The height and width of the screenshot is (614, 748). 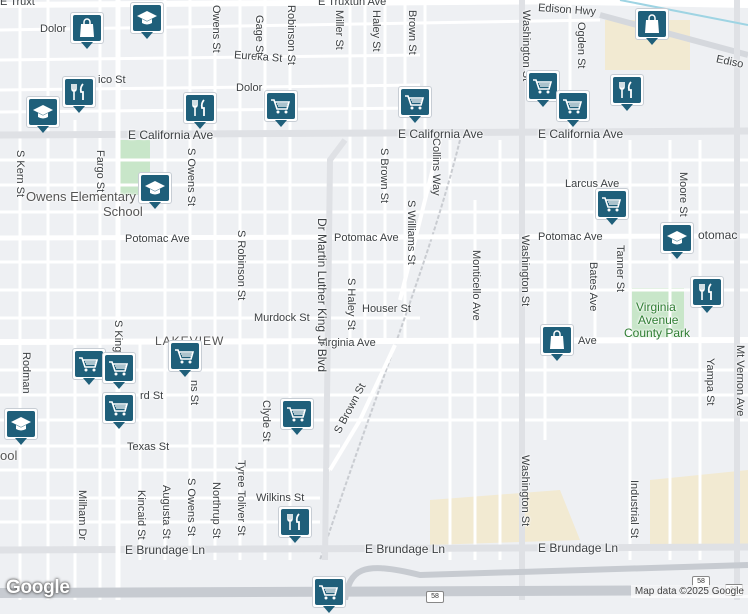 What do you see at coordinates (259, 35) in the screenshot?
I see `street-gage: Gage St` at bounding box center [259, 35].